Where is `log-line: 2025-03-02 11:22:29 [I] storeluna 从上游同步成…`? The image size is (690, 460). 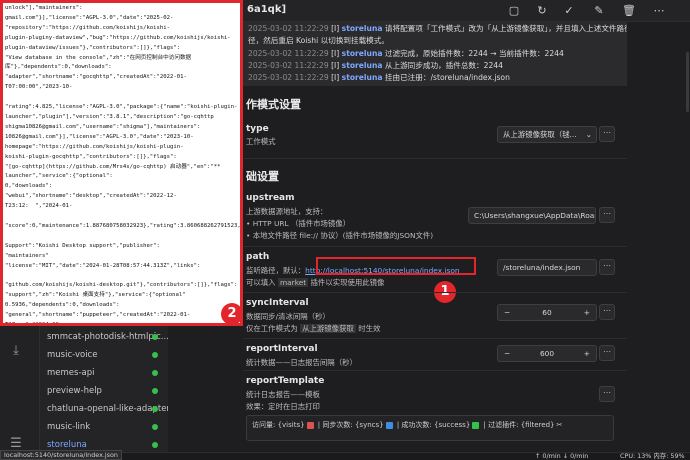
log-line: 2025-03-02 11:22:29 [I] storeluna 从上游同步成… is located at coordinates (375, 65).